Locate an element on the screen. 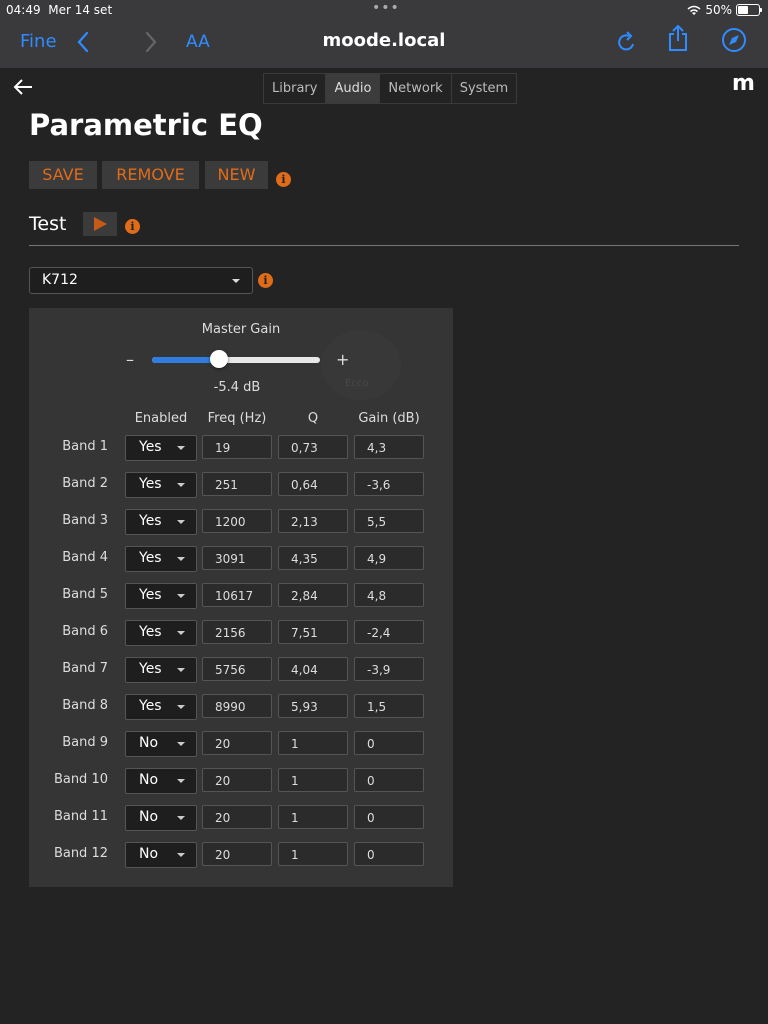 Image resolution: width=768 pixels, height=1024 pixels. gain-input: 4,9 is located at coordinates (389, 558).